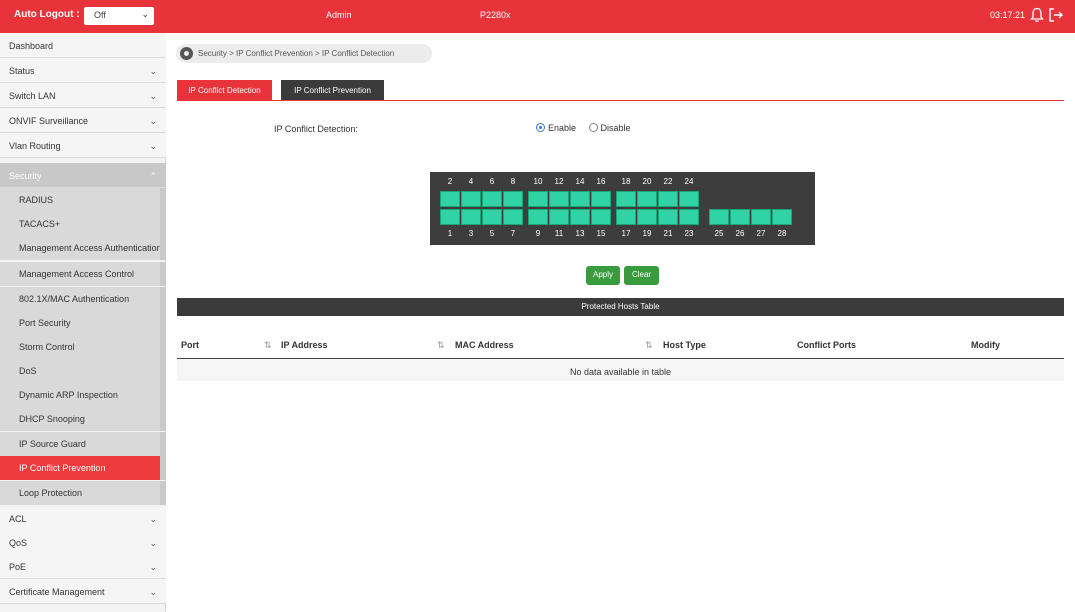  Describe the element at coordinates (83, 444) in the screenshot. I see `sidebar-subitem-ip-source-guard: IP Source Guard` at that location.